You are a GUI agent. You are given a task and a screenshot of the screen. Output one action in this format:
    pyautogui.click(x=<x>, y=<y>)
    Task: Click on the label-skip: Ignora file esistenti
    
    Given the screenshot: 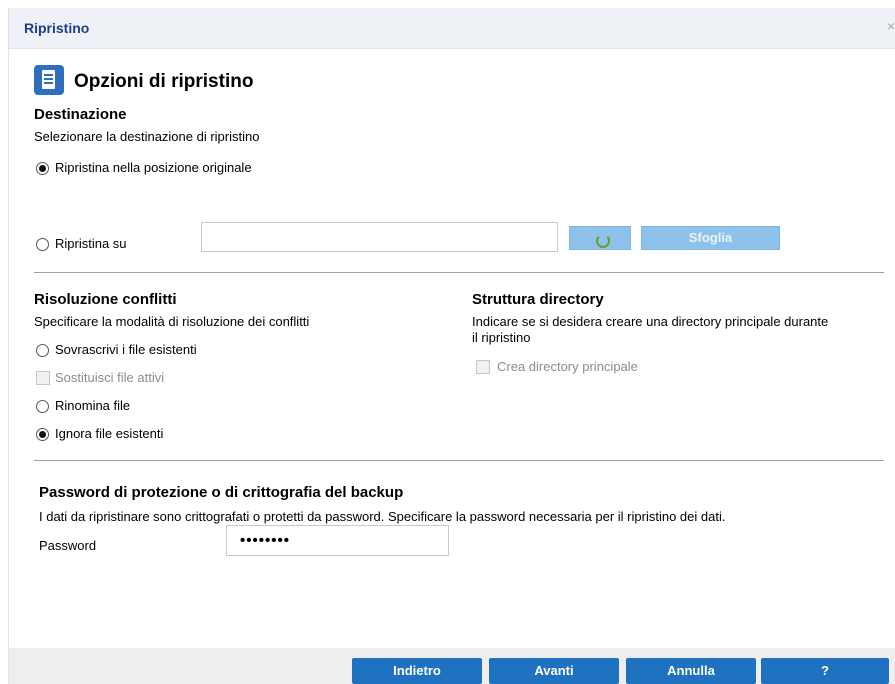 What is the action you would take?
    pyautogui.click(x=109, y=433)
    